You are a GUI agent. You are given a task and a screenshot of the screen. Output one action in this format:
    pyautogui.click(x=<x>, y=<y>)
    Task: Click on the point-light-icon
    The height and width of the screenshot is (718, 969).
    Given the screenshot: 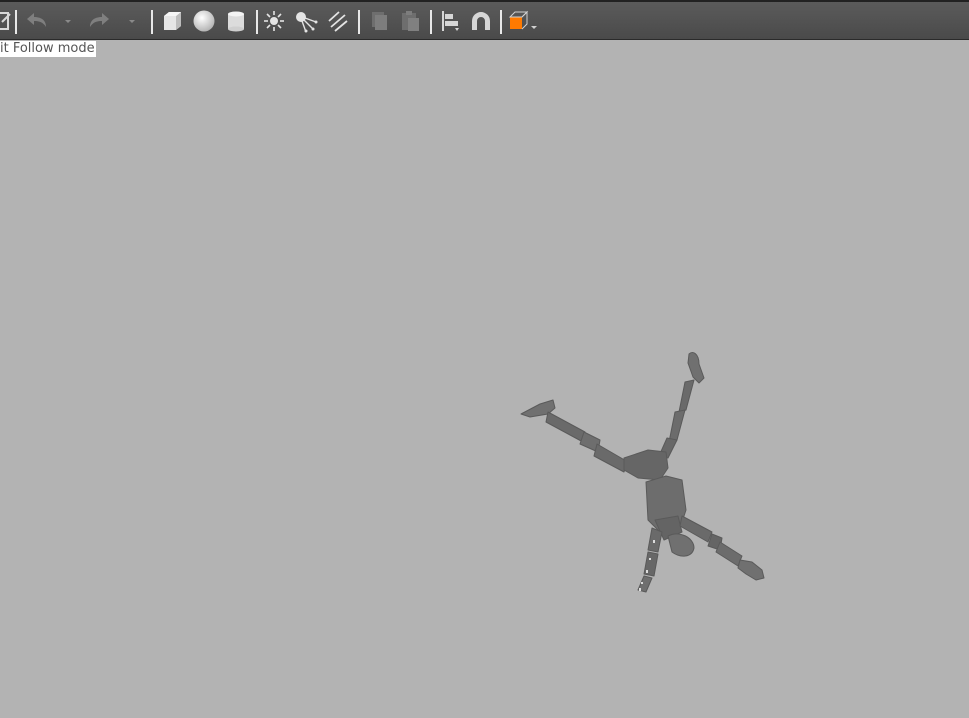 What is the action you would take?
    pyautogui.click(x=274, y=21)
    